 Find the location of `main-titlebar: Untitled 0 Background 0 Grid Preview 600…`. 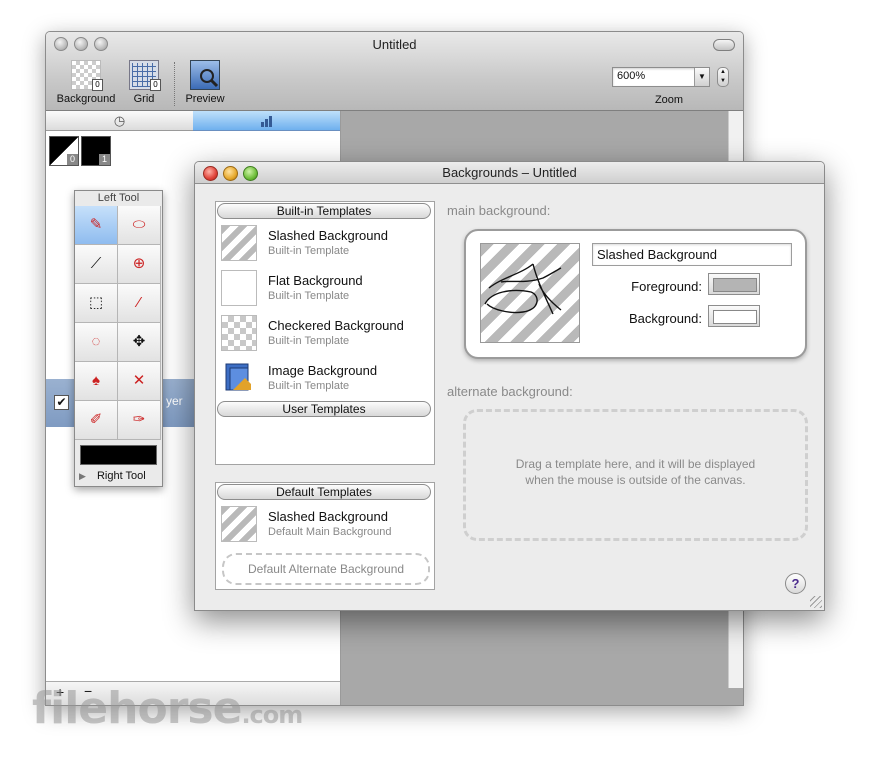

main-titlebar: Untitled 0 Background 0 Grid Preview 600… is located at coordinates (394, 71).